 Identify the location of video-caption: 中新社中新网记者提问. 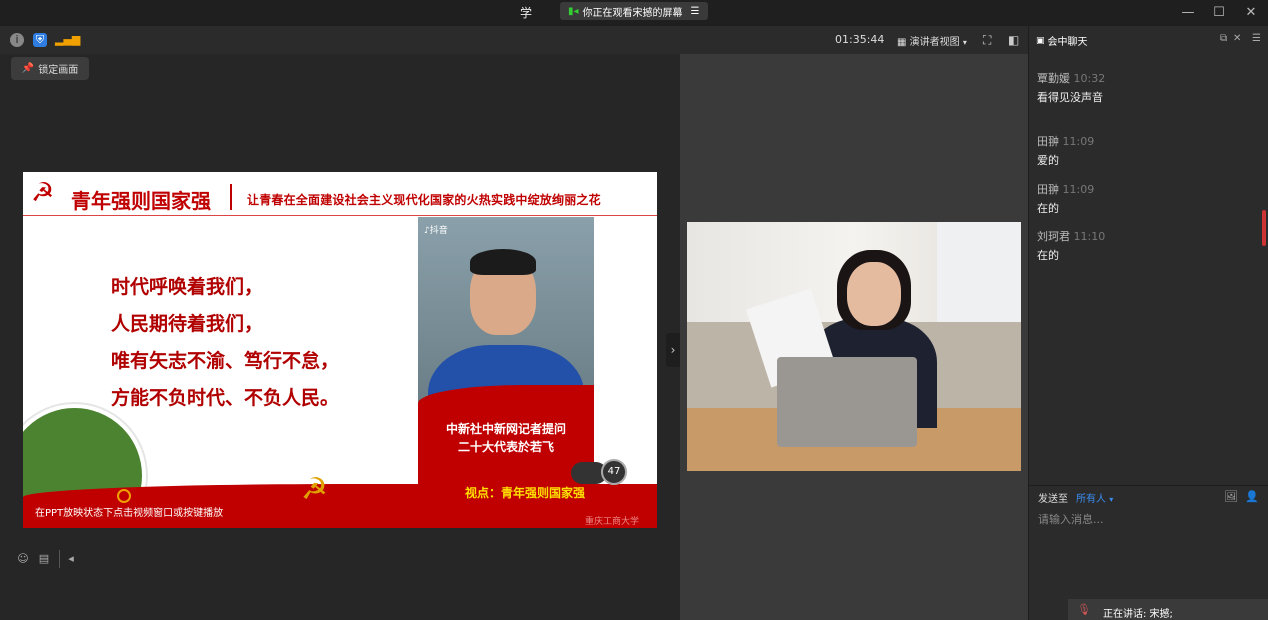
(505, 429).